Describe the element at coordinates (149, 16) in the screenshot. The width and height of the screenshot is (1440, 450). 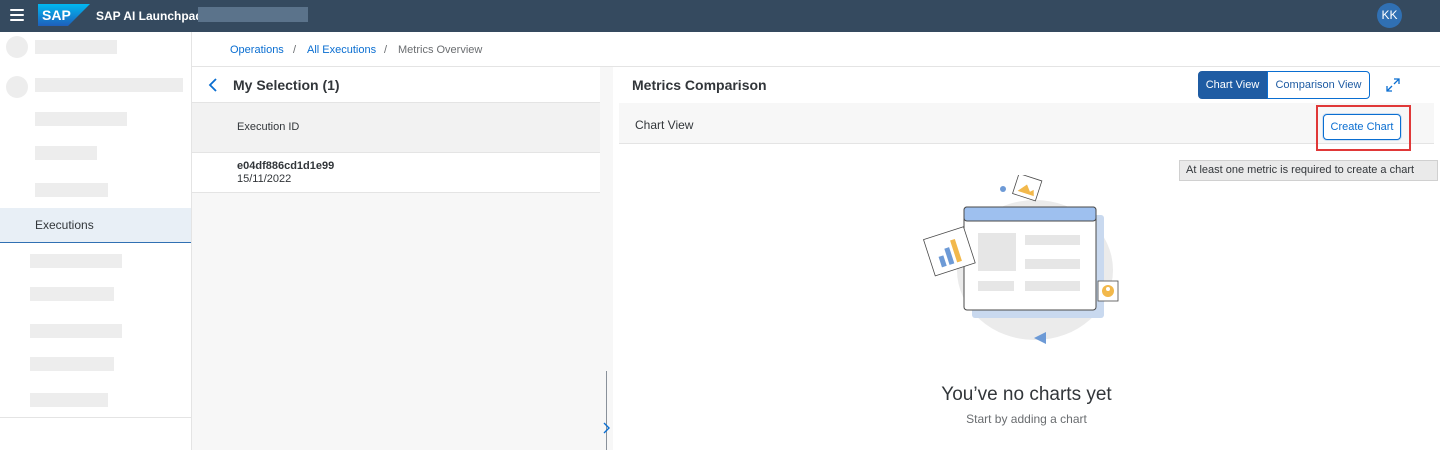
I see `app-title: SAP AI Launchpad` at that location.